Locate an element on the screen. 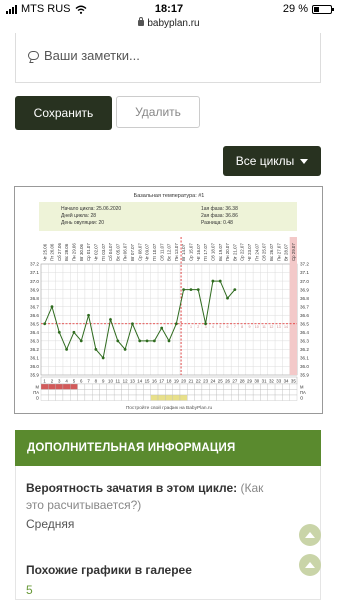 The height and width of the screenshot is (600, 338). stat-cycle-days: Дней цикла: 28 is located at coordinates (78, 215).